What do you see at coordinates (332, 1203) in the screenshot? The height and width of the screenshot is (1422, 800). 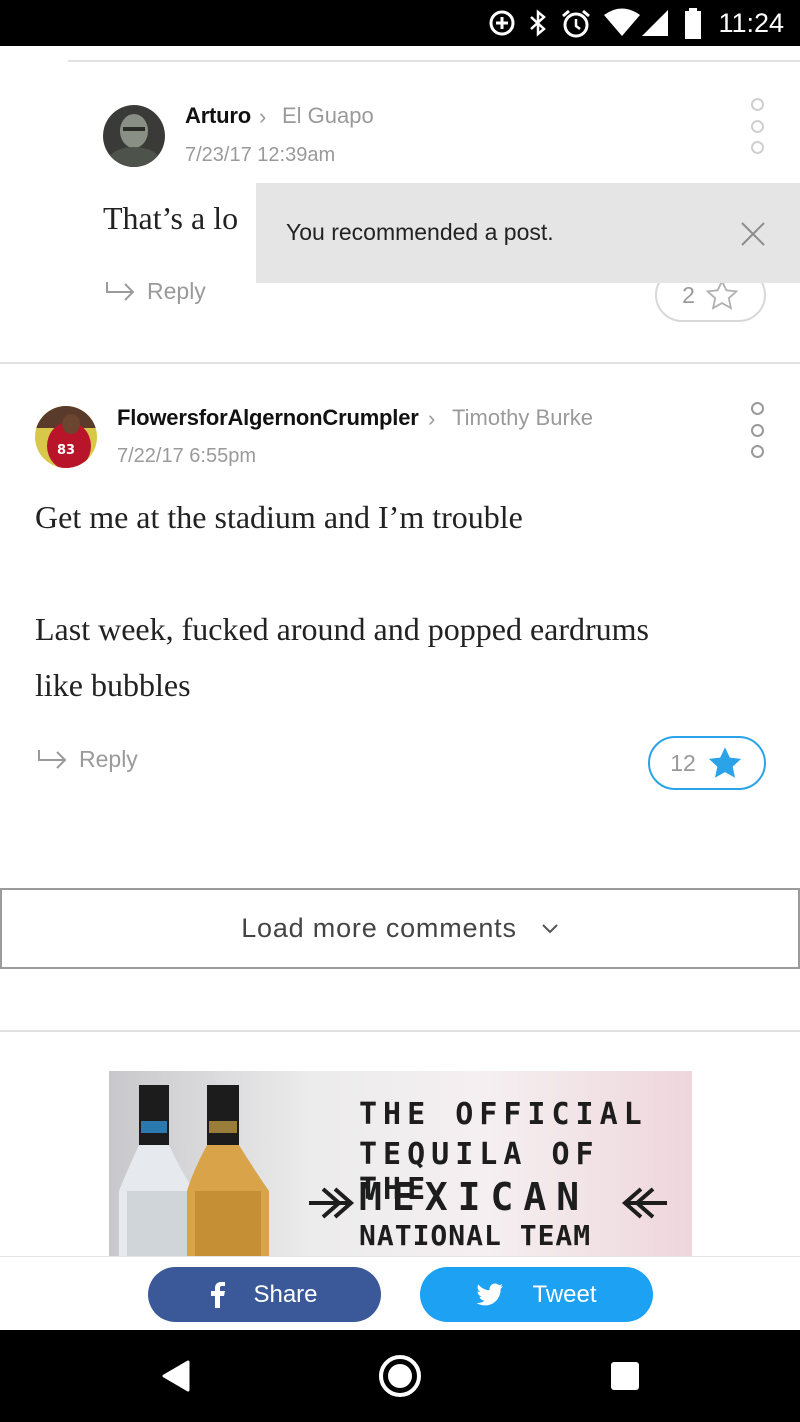 I see `ad-arrow-left-icon` at bounding box center [332, 1203].